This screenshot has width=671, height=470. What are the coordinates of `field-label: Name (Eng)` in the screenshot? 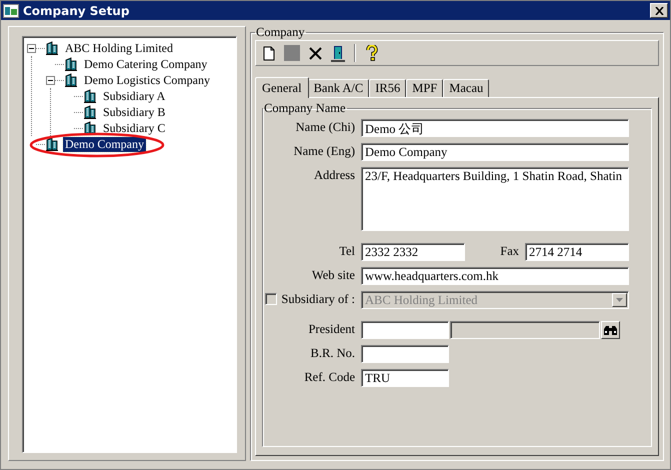 It's located at (323, 151).